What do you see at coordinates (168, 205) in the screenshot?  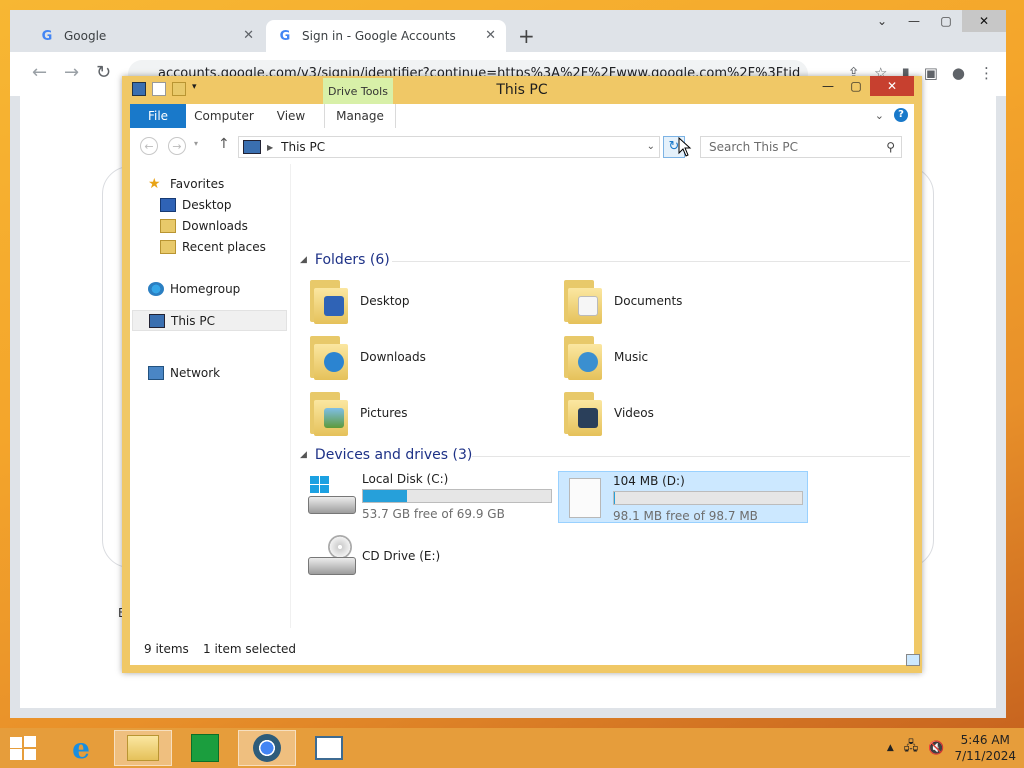 I see `desktop-icon` at bounding box center [168, 205].